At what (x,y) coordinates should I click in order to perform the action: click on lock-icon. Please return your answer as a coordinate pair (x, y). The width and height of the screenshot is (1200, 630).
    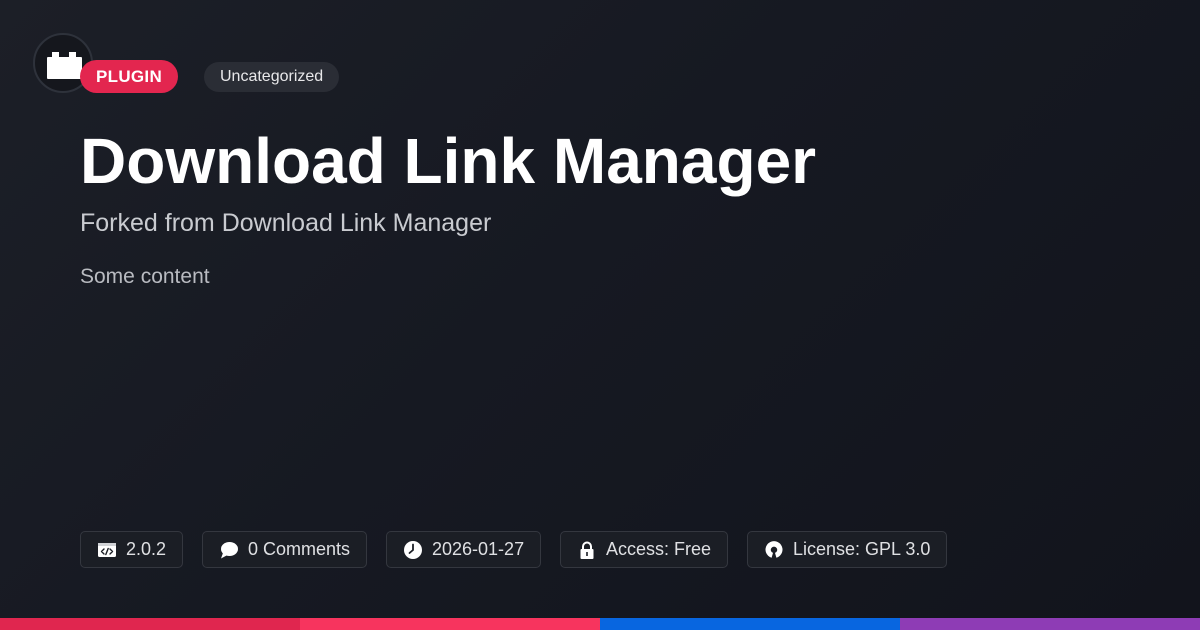
    Looking at the image, I should click on (587, 550).